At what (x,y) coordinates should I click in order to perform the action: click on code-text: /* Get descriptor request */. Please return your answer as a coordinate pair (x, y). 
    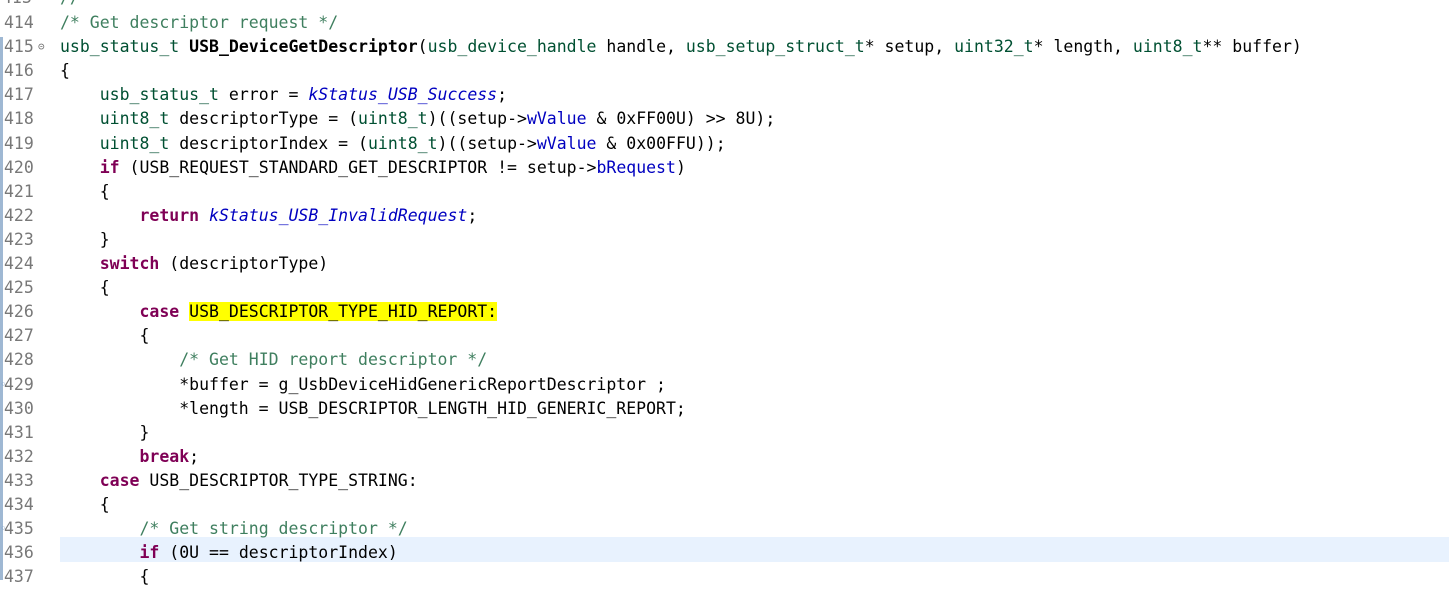
    Looking at the image, I should click on (199, 23).